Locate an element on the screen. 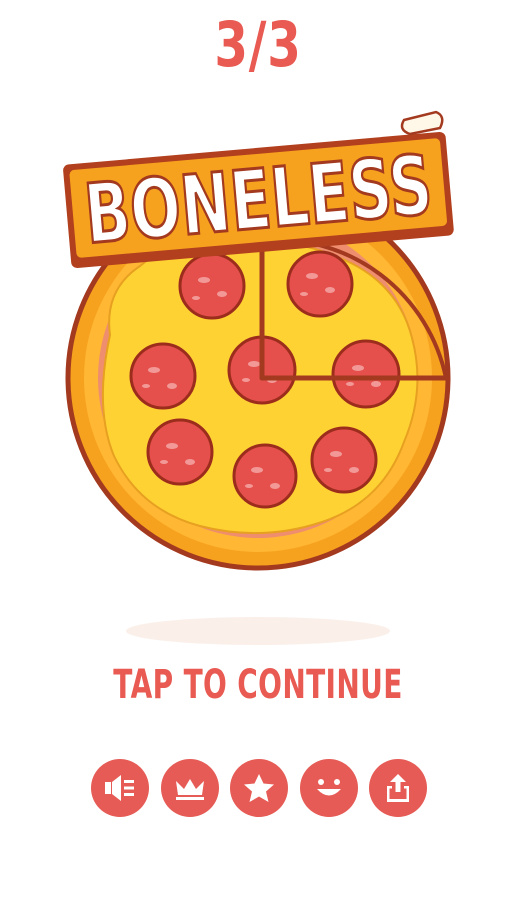  sound-button is located at coordinates (120, 788).